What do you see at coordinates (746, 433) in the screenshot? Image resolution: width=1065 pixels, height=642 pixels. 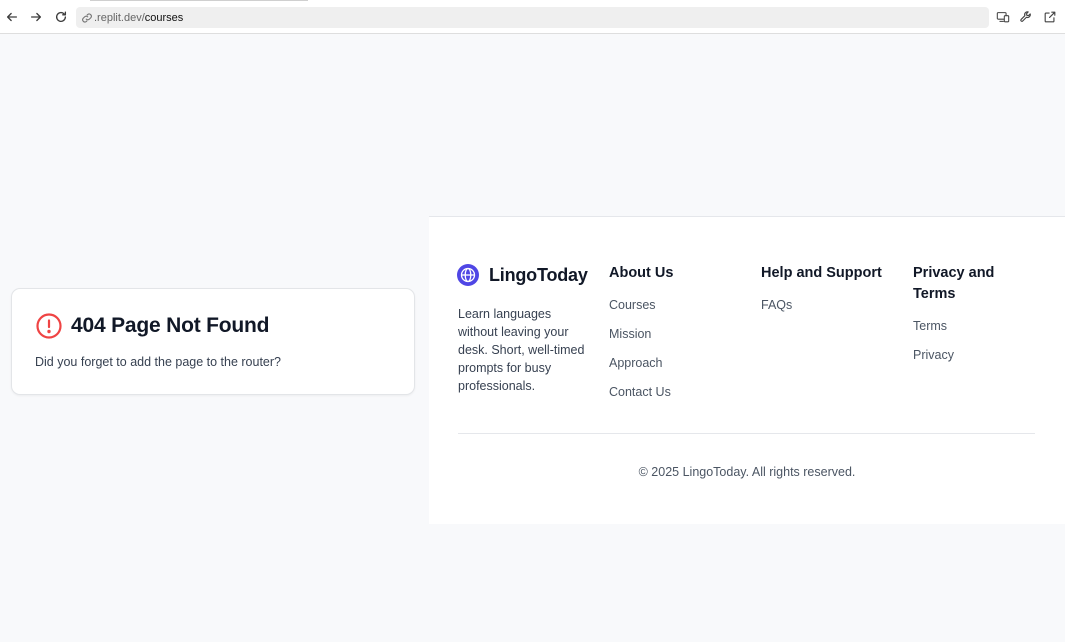 I see `footer-divider` at bounding box center [746, 433].